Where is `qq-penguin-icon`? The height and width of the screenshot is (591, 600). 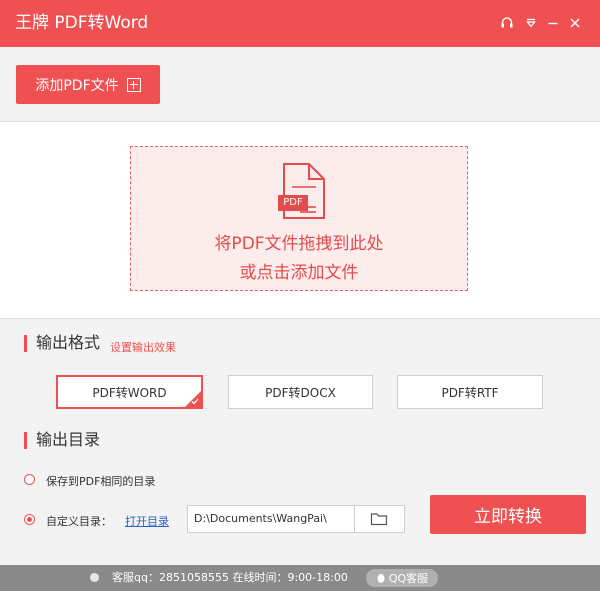 qq-penguin-icon is located at coordinates (381, 578).